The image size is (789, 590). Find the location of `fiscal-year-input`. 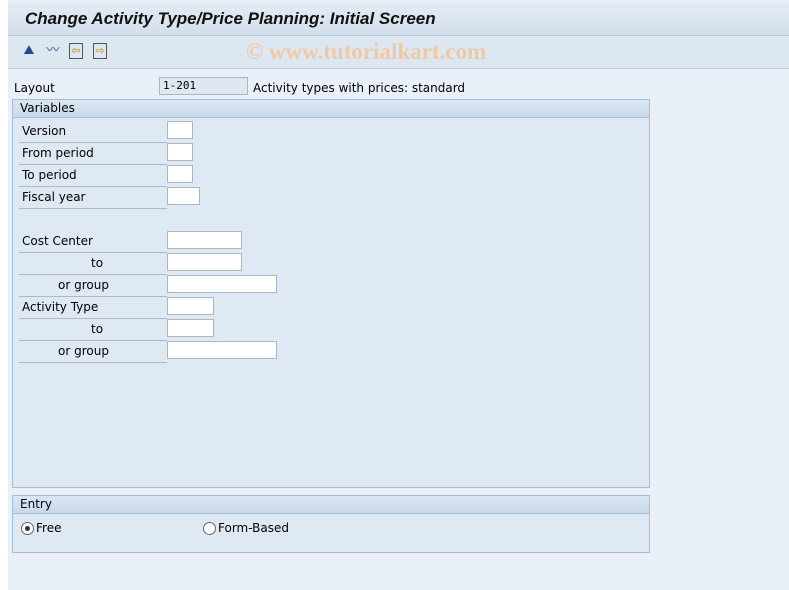

fiscal-year-input is located at coordinates (183, 196).